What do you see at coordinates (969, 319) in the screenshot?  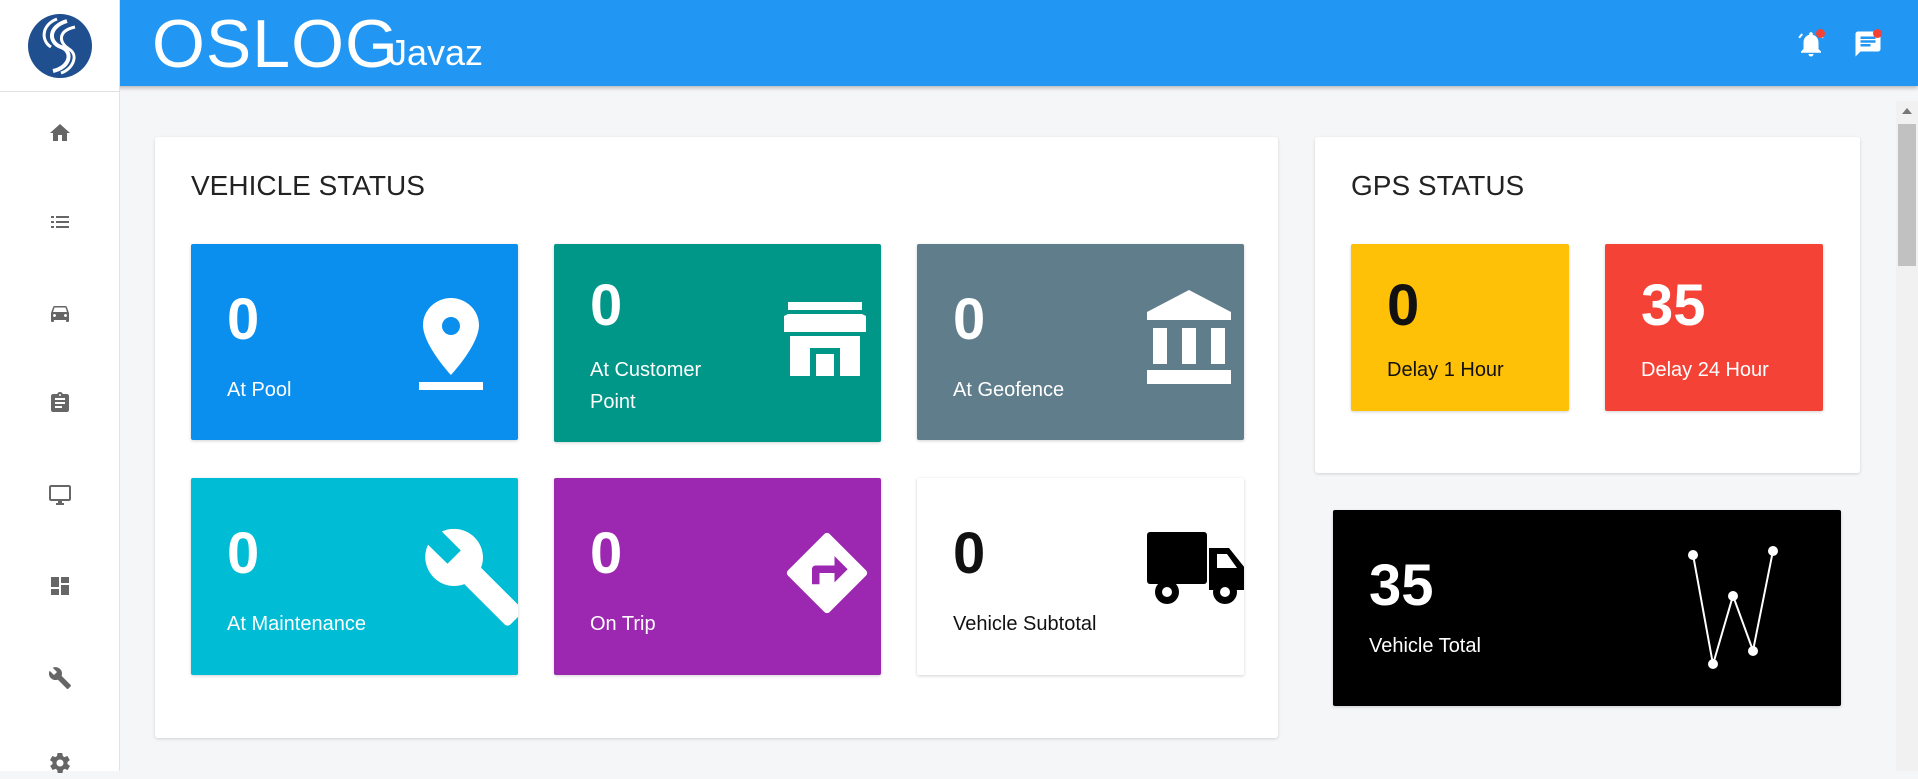 I see `at-geofence-count: 0` at bounding box center [969, 319].